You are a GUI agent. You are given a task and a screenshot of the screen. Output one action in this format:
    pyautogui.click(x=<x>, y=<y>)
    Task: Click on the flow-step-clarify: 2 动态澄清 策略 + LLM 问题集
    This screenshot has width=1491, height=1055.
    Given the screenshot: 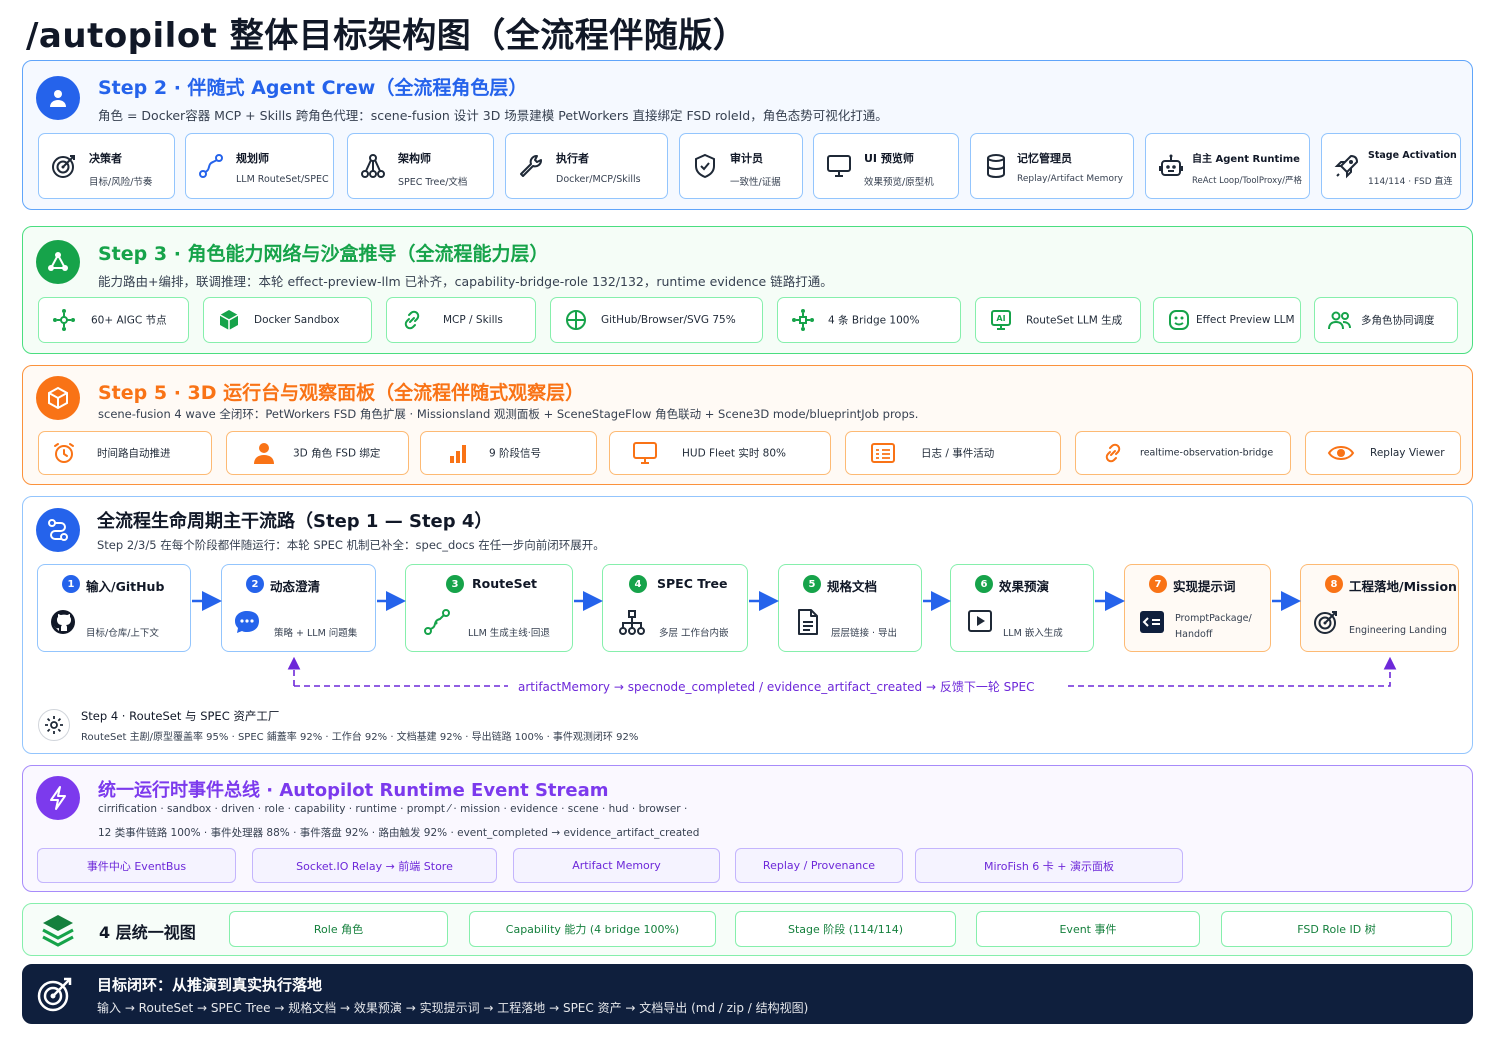 What is the action you would take?
    pyautogui.click(x=298, y=608)
    